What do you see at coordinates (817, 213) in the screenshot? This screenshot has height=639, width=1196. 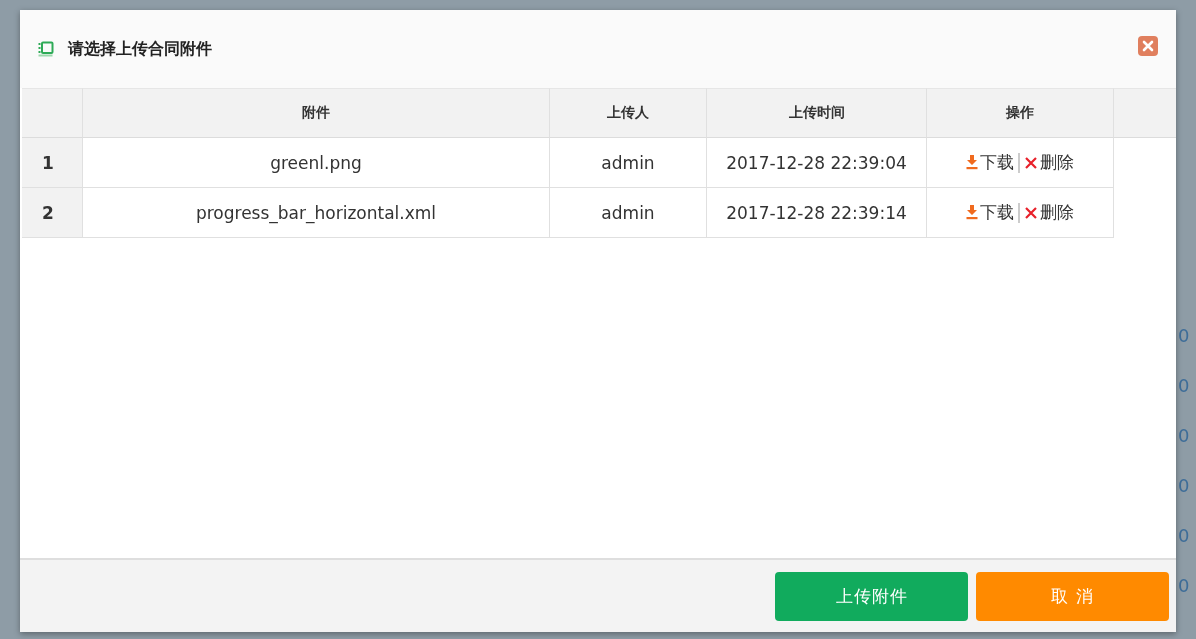 I see `table-cell: 2017-12-28 22:39:14` at bounding box center [817, 213].